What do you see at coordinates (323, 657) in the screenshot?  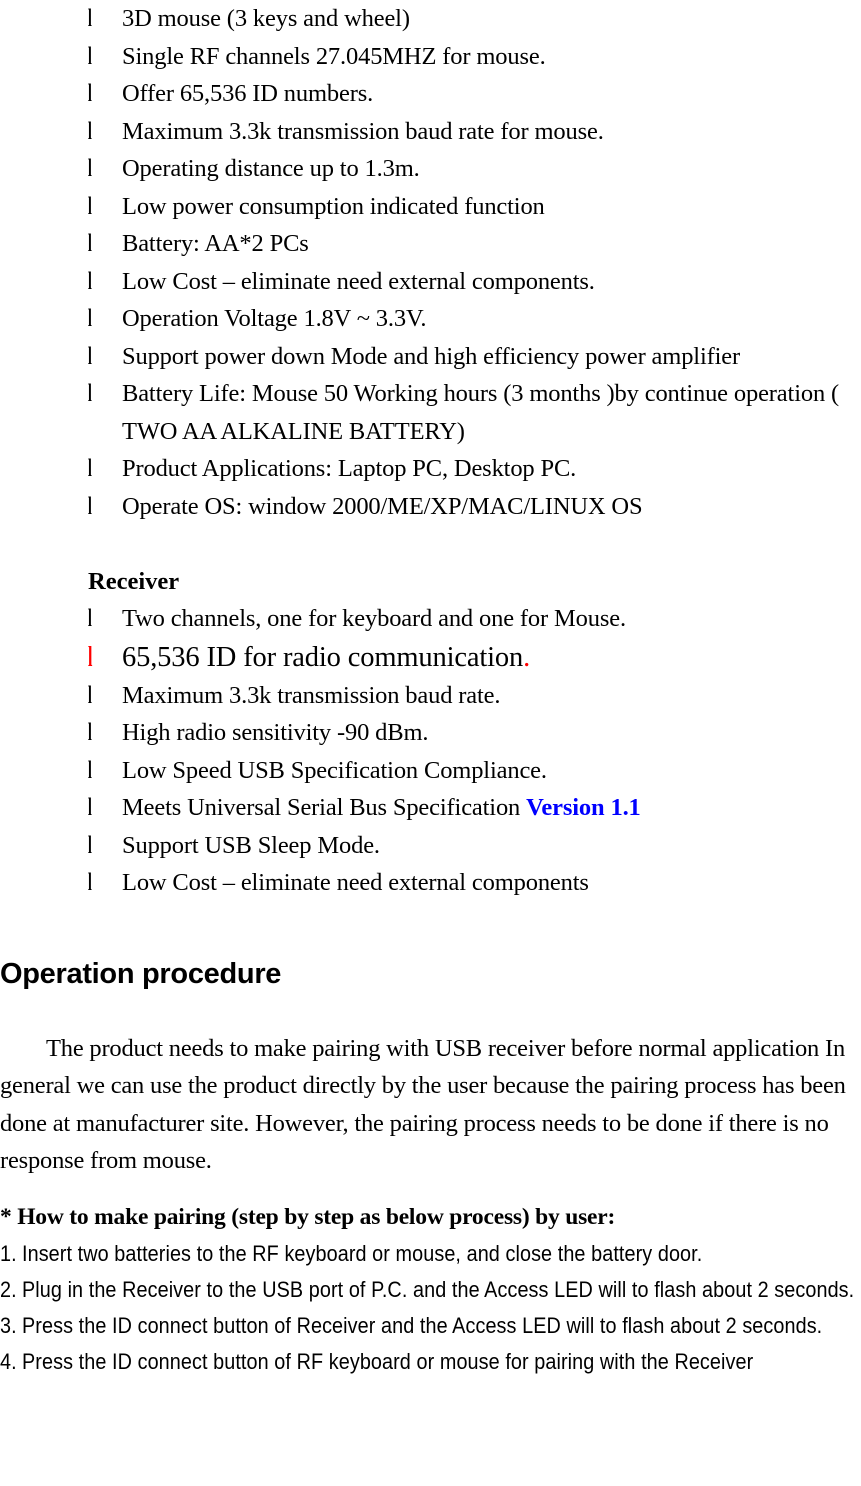 I see `list-item-text: 65,536 ID for radio communication` at bounding box center [323, 657].